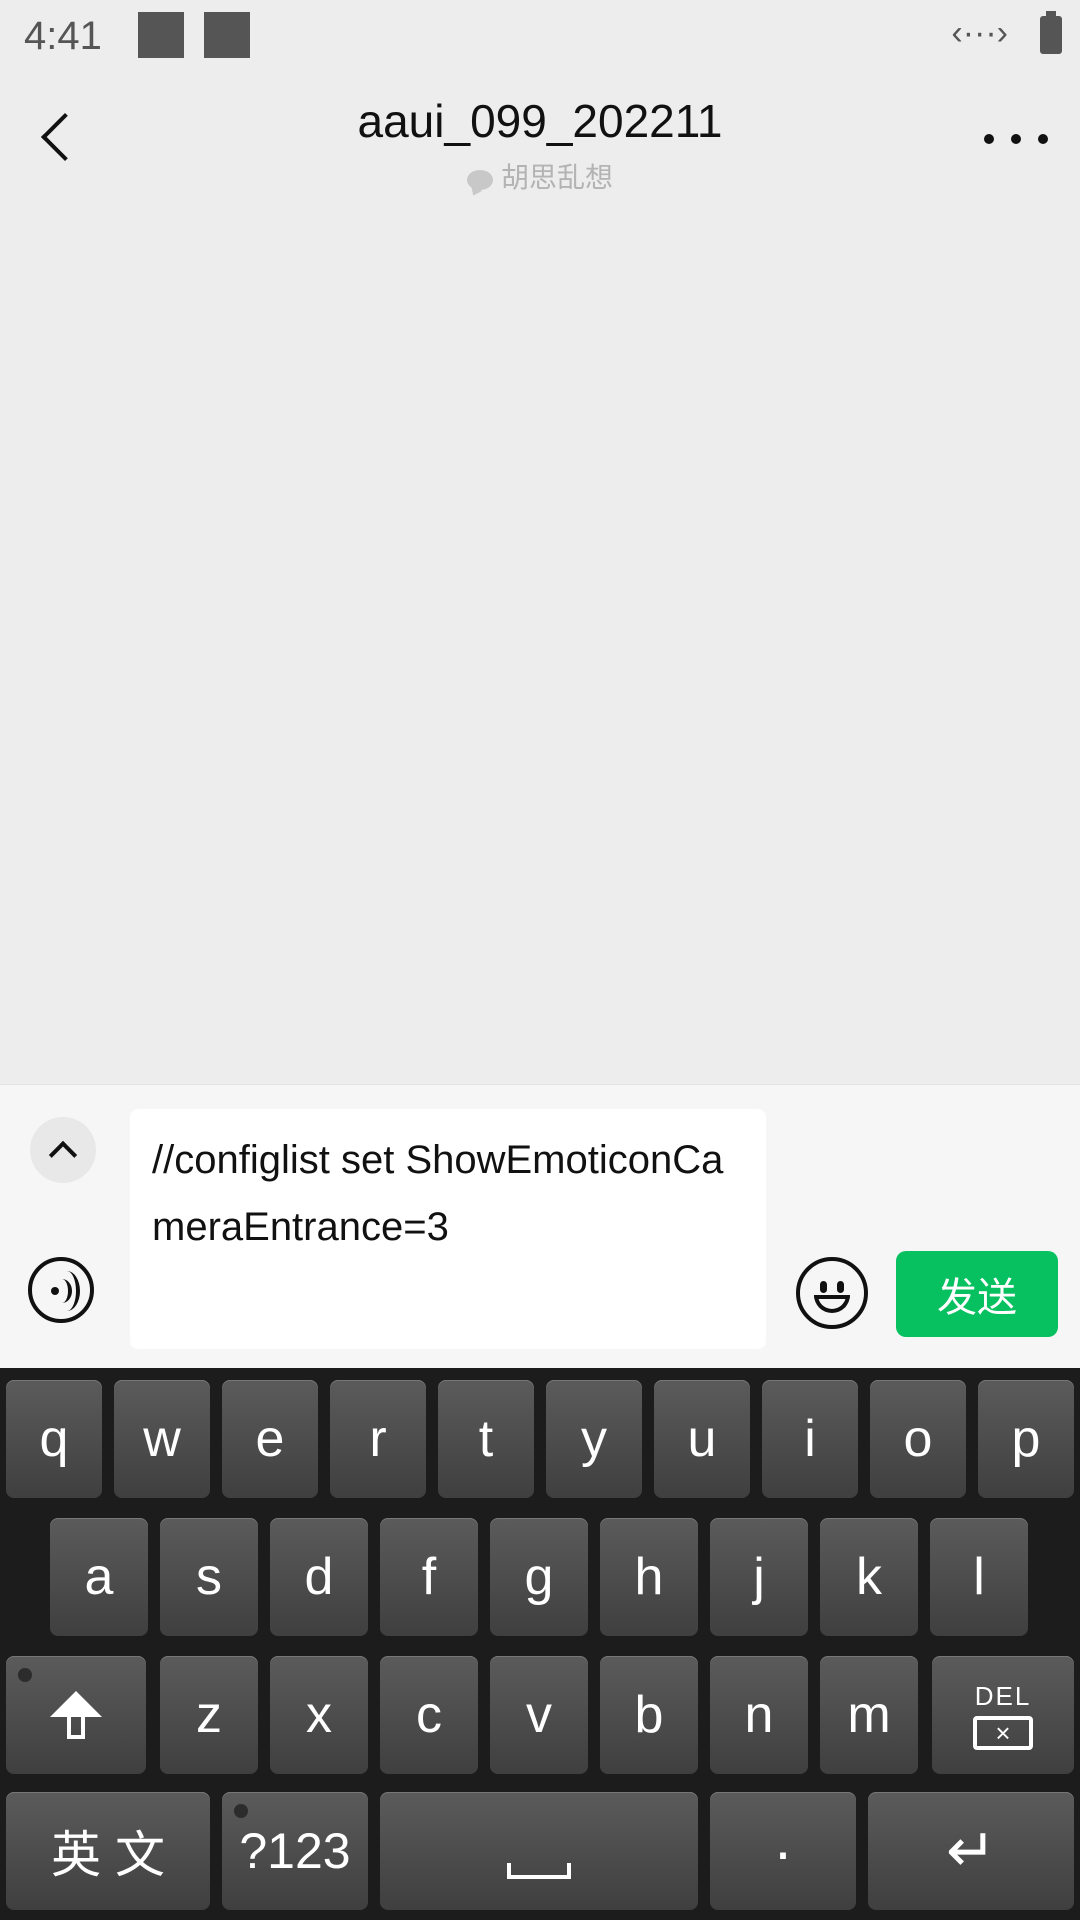 This screenshot has height=1920, width=1080. Describe the element at coordinates (649, 1577) in the screenshot. I see `key-h: h` at that location.